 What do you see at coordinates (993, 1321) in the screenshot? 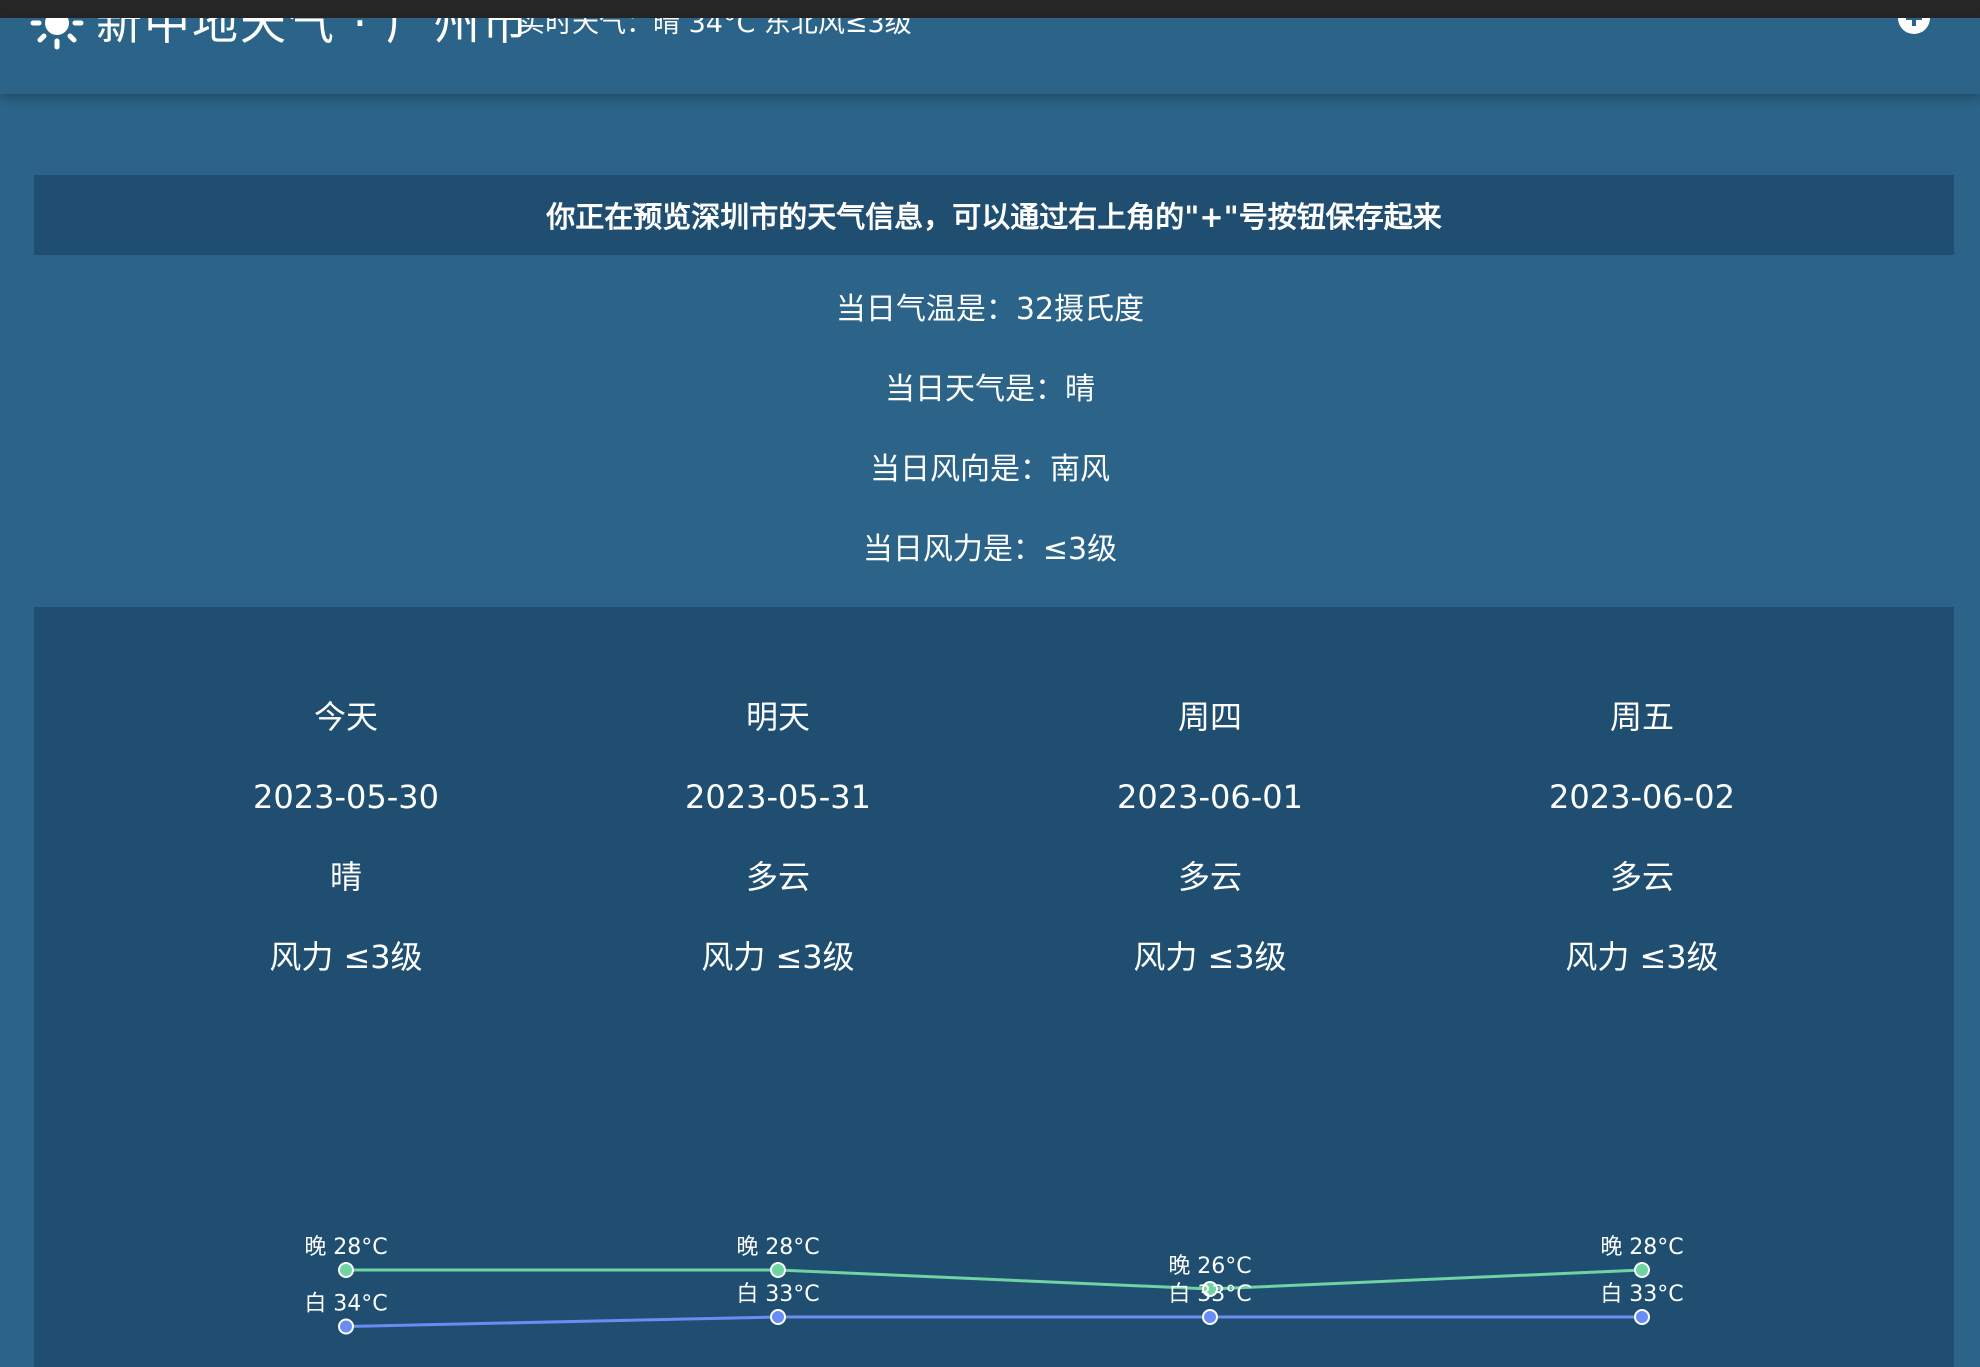
I see `day-temp-line` at bounding box center [993, 1321].